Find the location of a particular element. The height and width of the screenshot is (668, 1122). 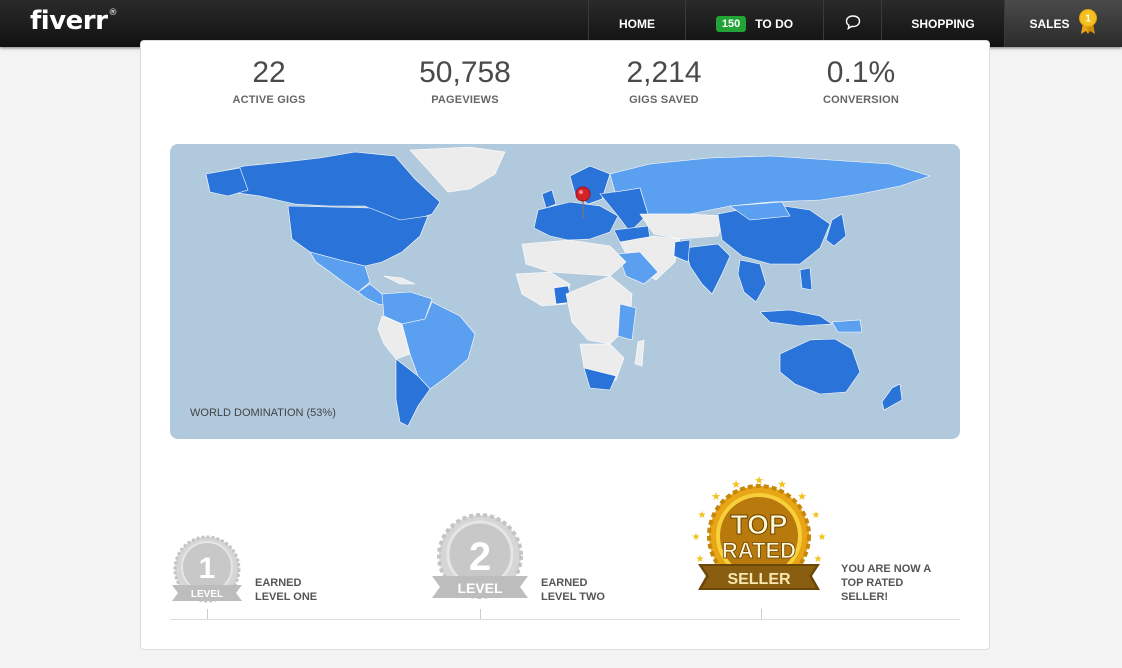

region-pakistan is located at coordinates (682, 251).